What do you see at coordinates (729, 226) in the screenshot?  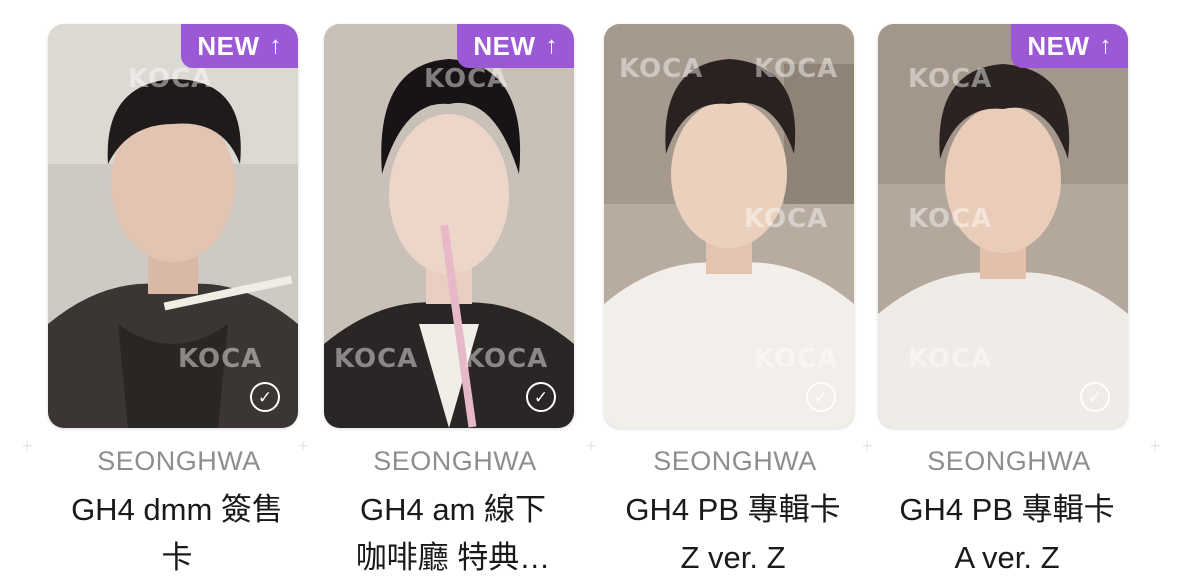 I see `photocard-image: KOCA KOCA KOCA KOCA ✓` at bounding box center [729, 226].